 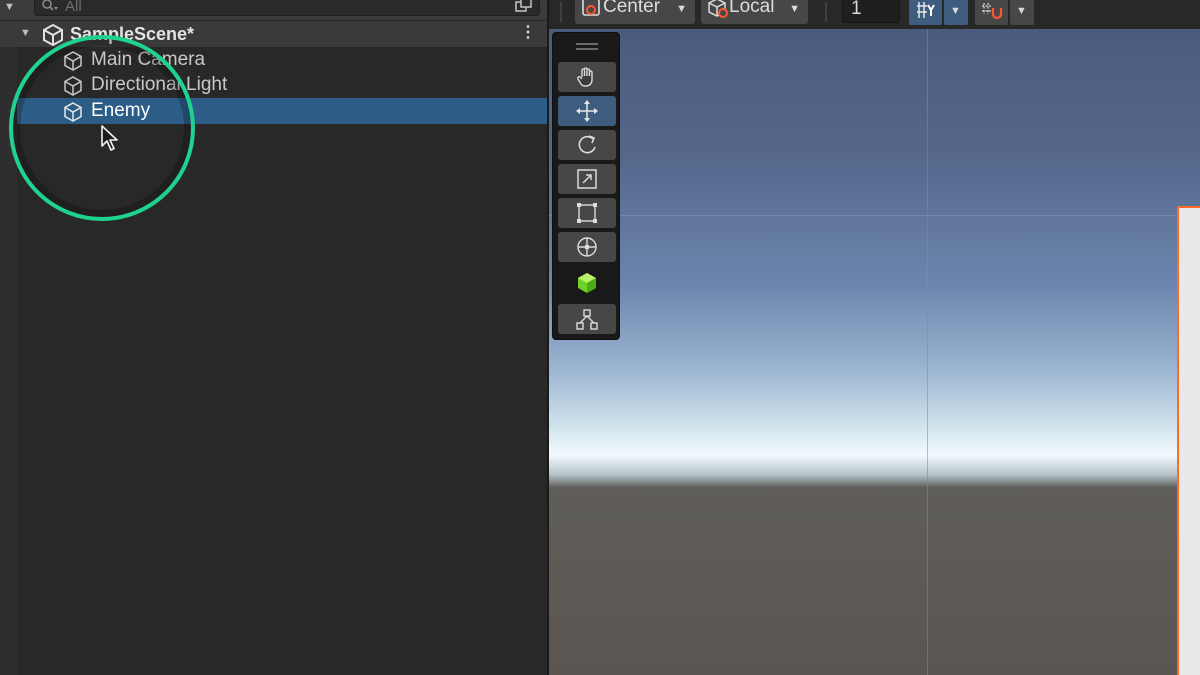 I want to click on tree-nodes-icon, so click(x=587, y=319).